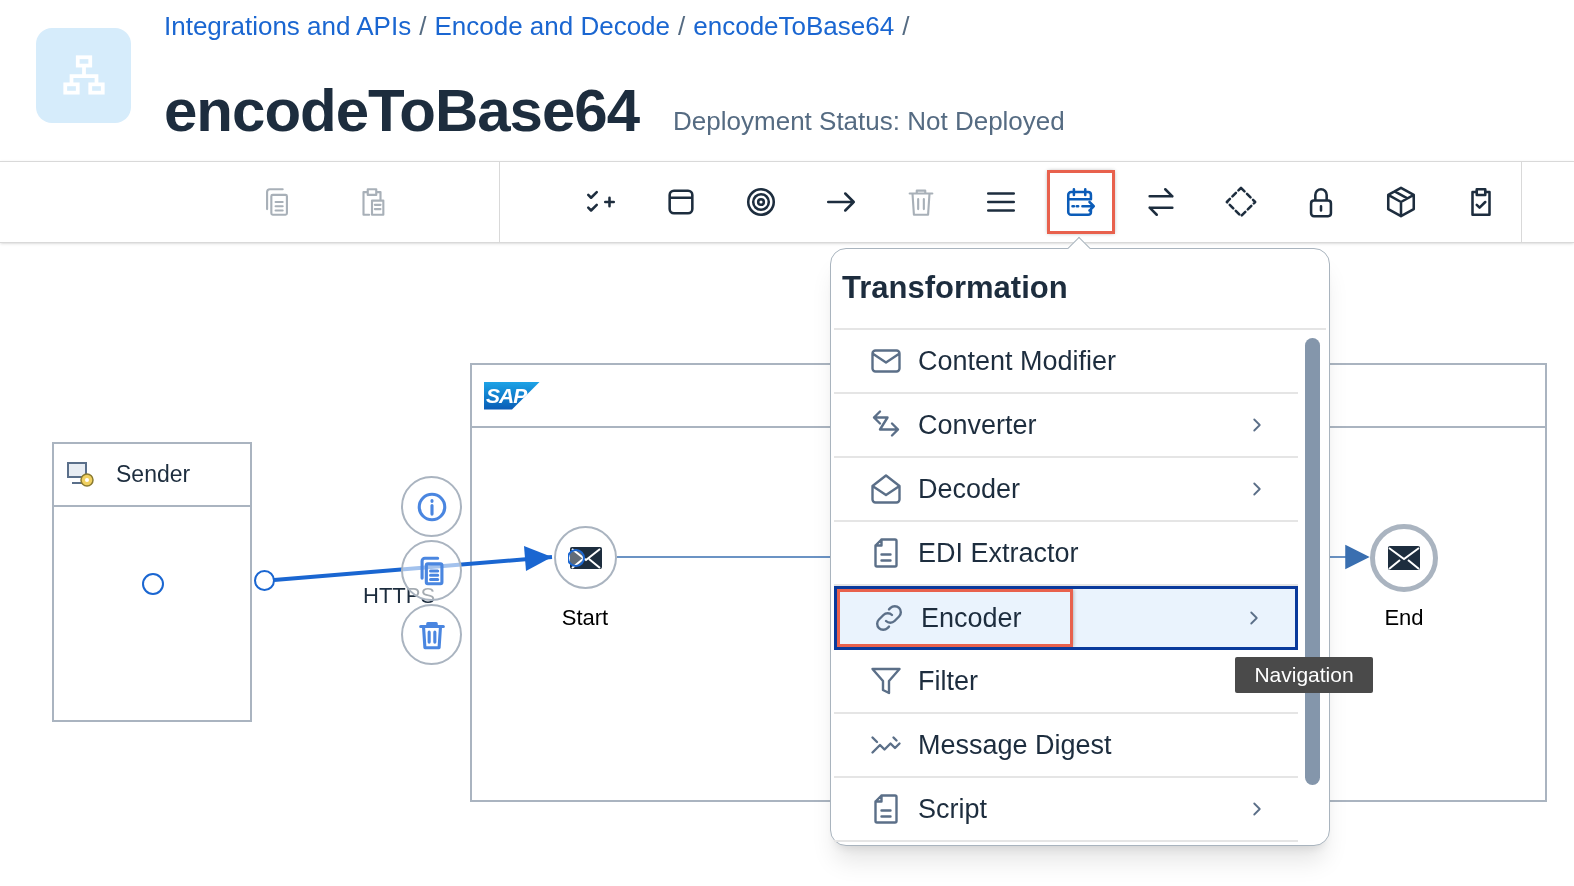  Describe the element at coordinates (538, 558) in the screenshot. I see `arrow-head` at that location.